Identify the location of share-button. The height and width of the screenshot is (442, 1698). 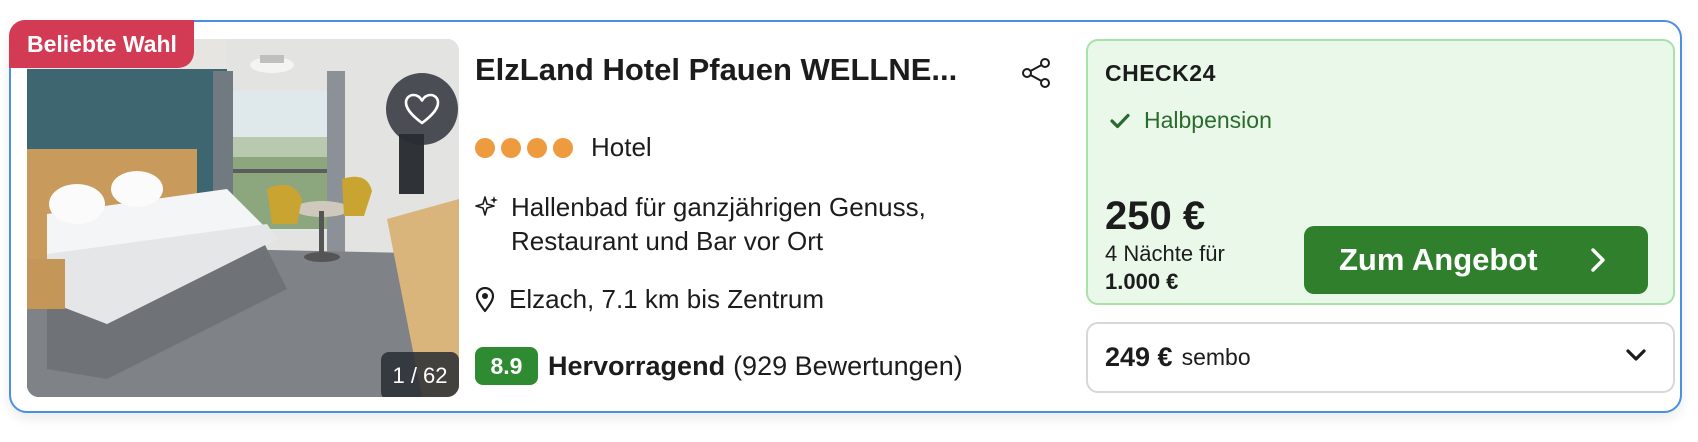
(1036, 73).